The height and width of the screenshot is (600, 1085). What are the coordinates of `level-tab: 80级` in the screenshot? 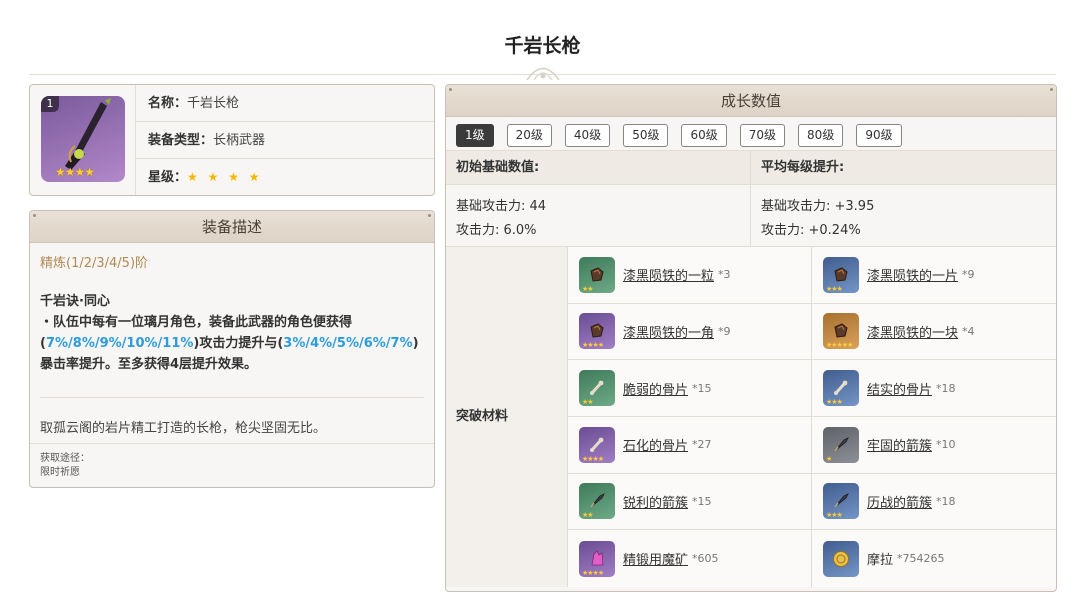 It's located at (821, 135).